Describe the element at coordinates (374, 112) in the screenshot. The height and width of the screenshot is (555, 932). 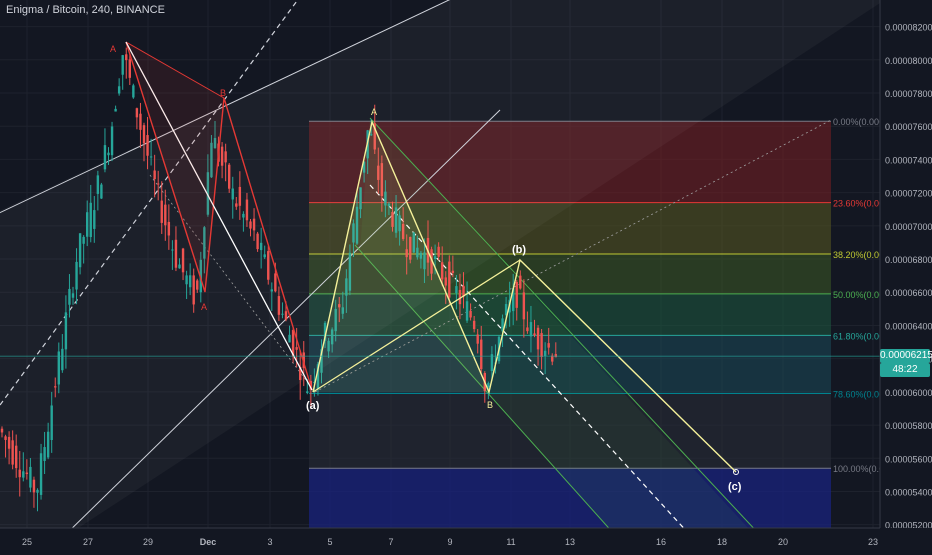
I see `pattern-label-a-top: A` at that location.